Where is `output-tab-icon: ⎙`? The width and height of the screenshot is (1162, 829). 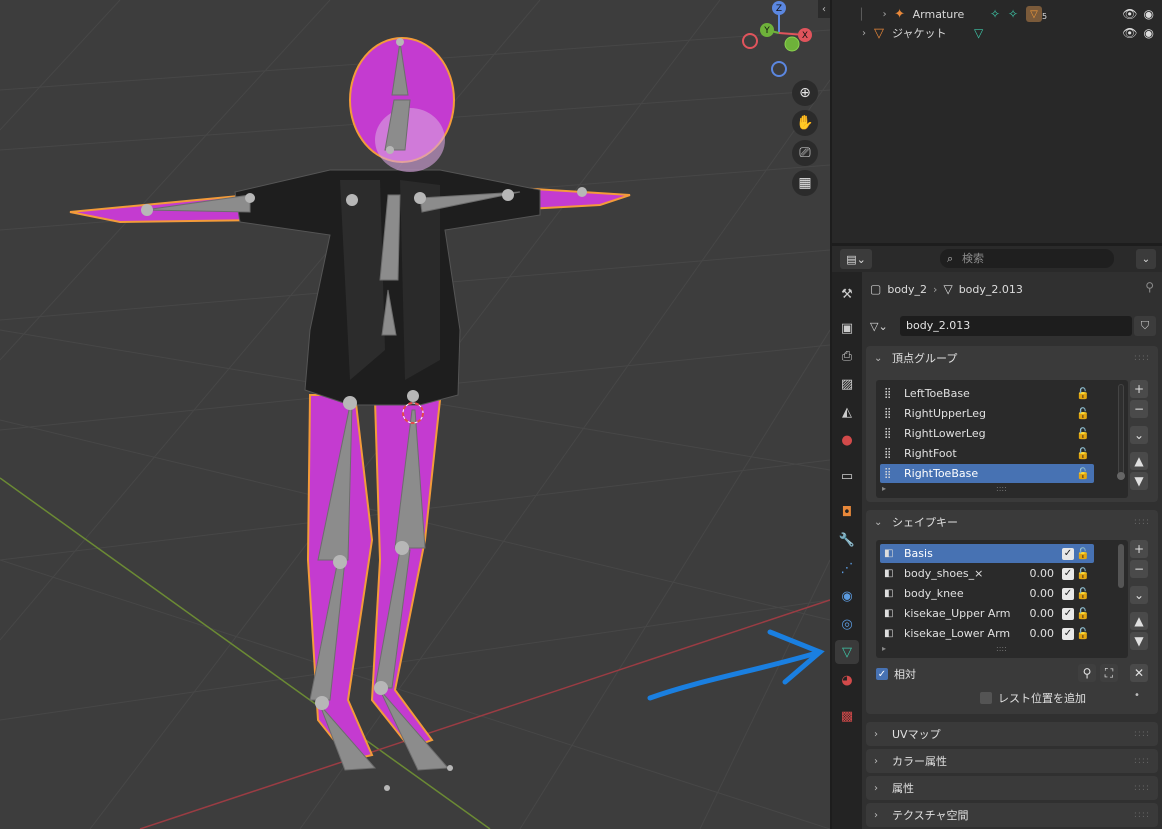
output-tab-icon: ⎙ is located at coordinates (847, 356).